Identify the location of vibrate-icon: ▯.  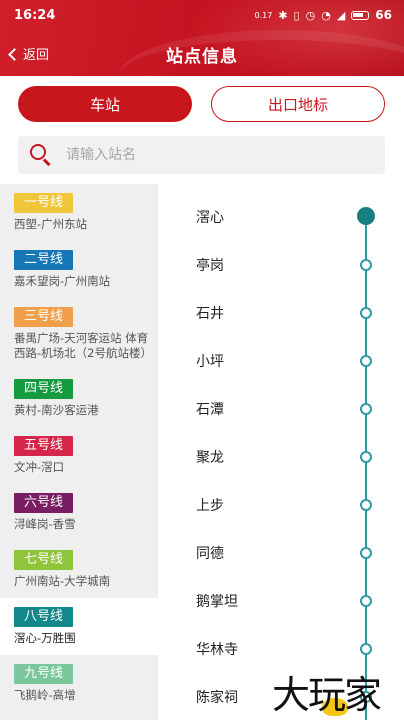
(296, 15).